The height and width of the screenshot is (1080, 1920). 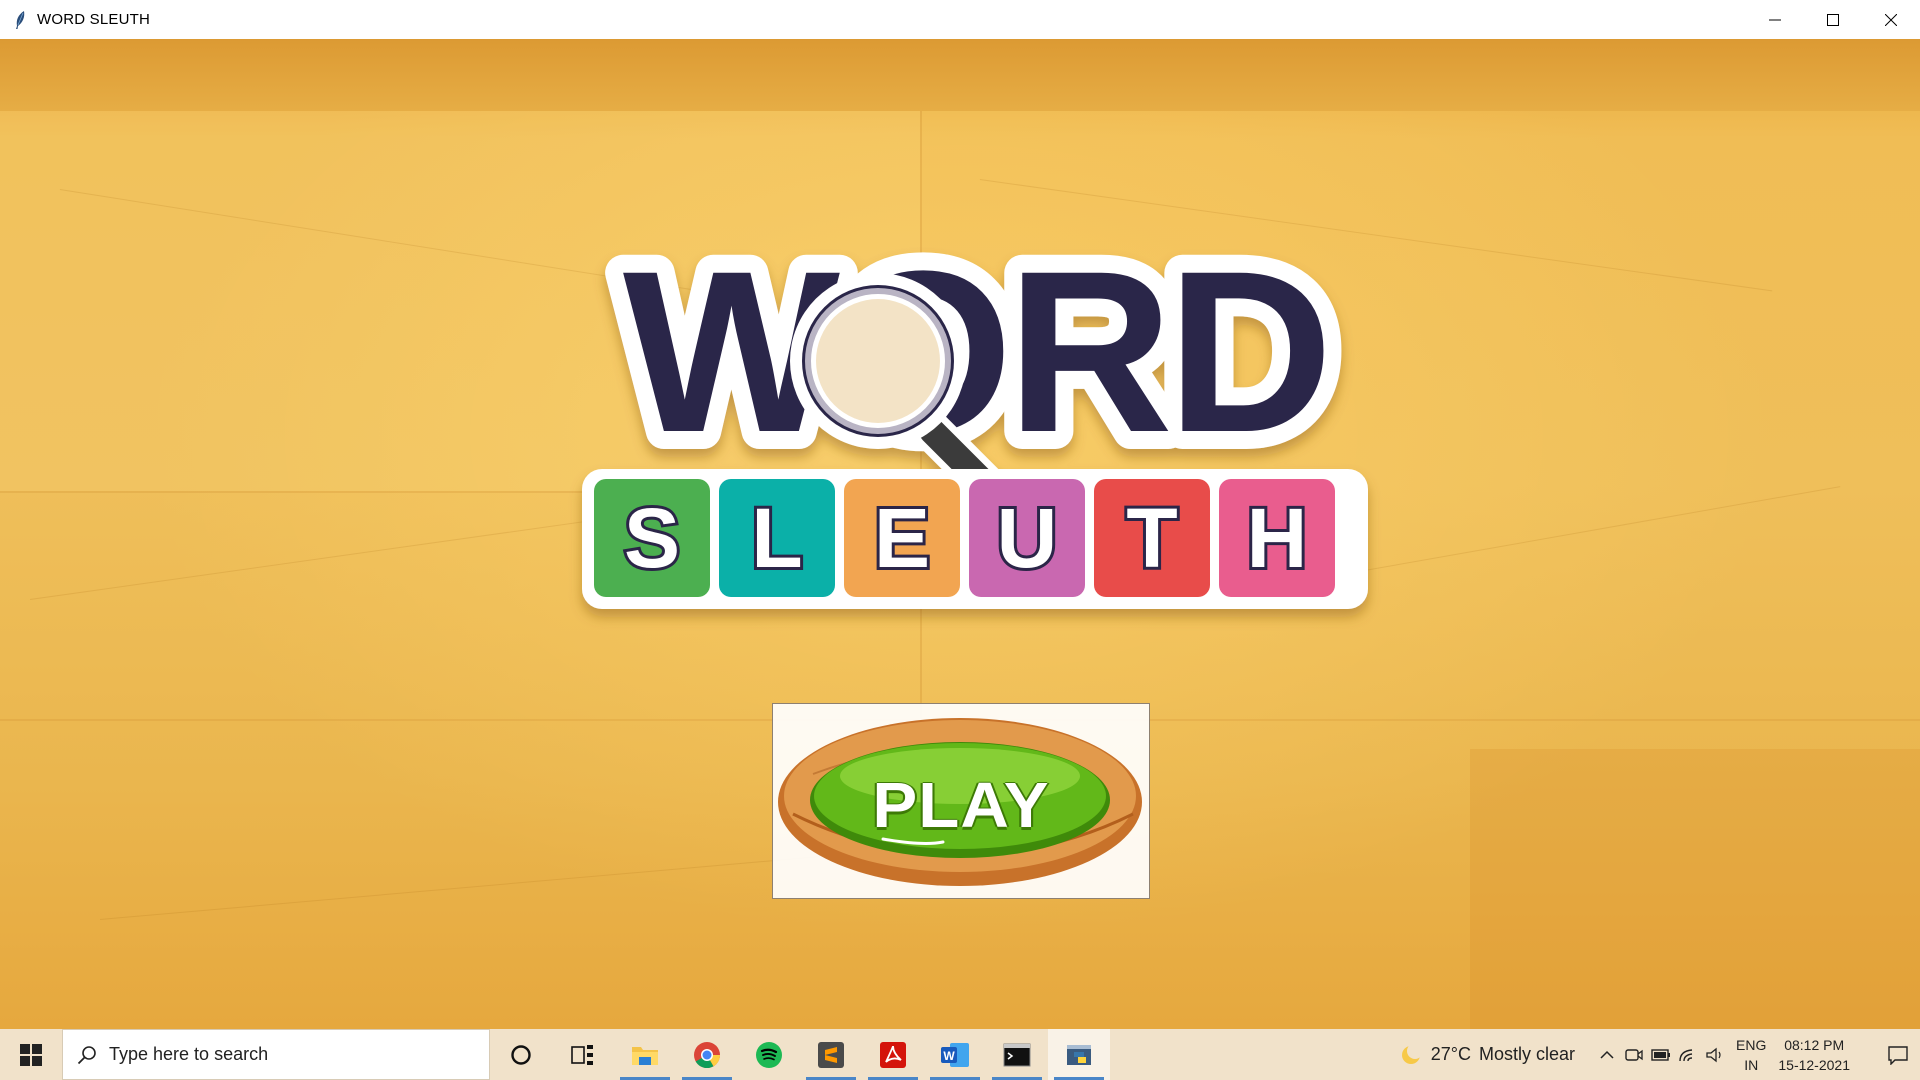 What do you see at coordinates (1814, 1044) in the screenshot?
I see `clock-time: 08:12 PM` at bounding box center [1814, 1044].